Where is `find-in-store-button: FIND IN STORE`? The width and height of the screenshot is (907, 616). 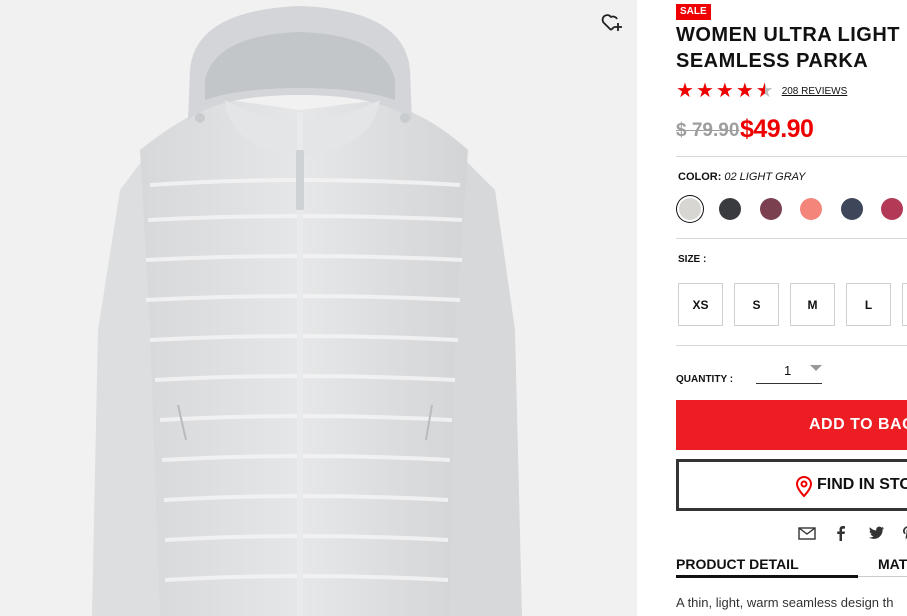
find-in-store-button: FIND IN STORE is located at coordinates (791, 485).